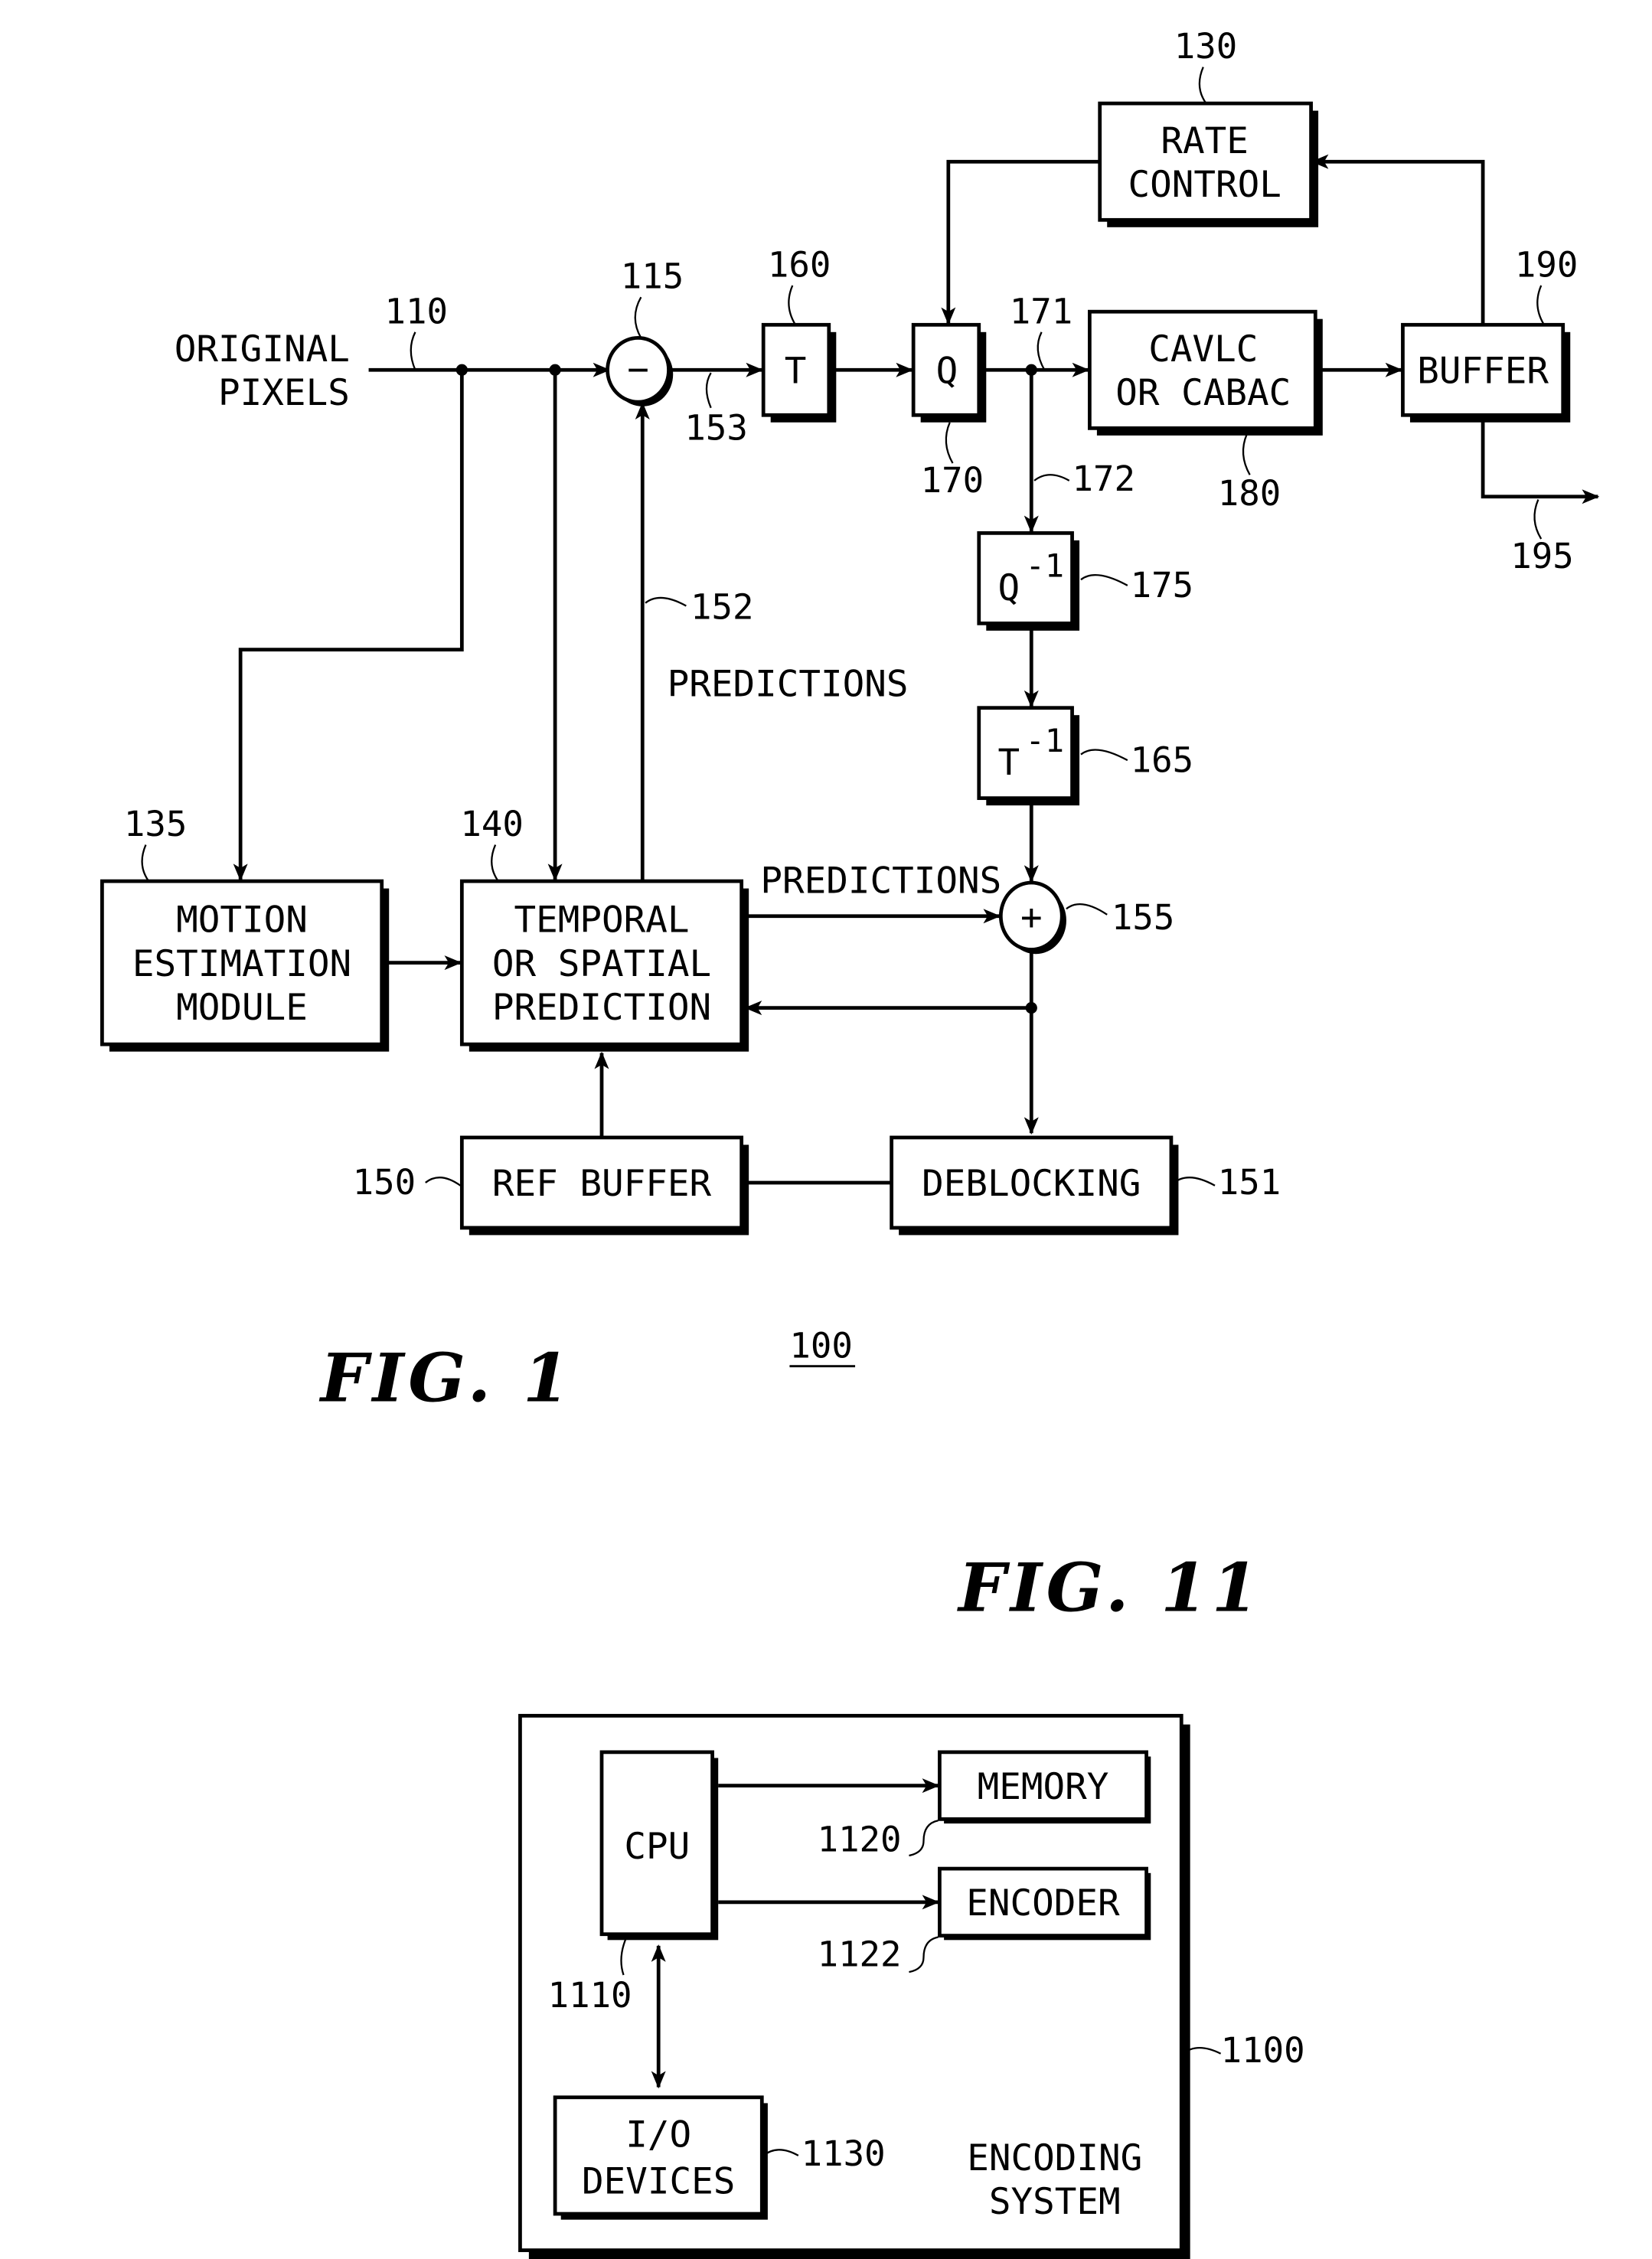 Image resolution: width=1652 pixels, height=2259 pixels. Describe the element at coordinates (242, 920) in the screenshot. I see `motion-estimation-line1: MOTION` at that location.